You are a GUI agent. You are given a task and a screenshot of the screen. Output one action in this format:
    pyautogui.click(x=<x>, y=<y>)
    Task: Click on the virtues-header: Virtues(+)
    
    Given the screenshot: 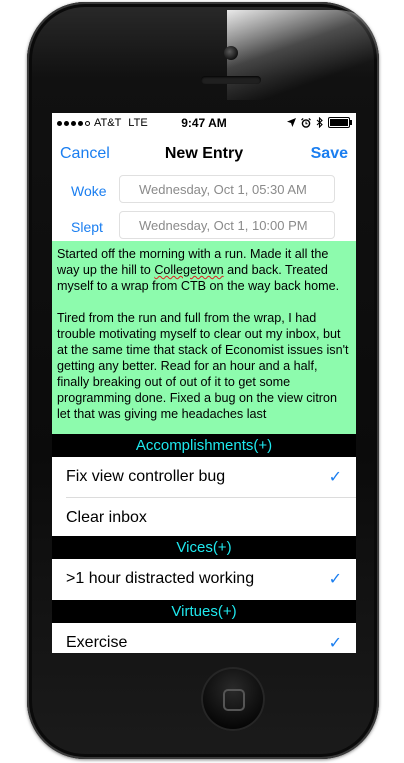 What is the action you would take?
    pyautogui.click(x=204, y=611)
    